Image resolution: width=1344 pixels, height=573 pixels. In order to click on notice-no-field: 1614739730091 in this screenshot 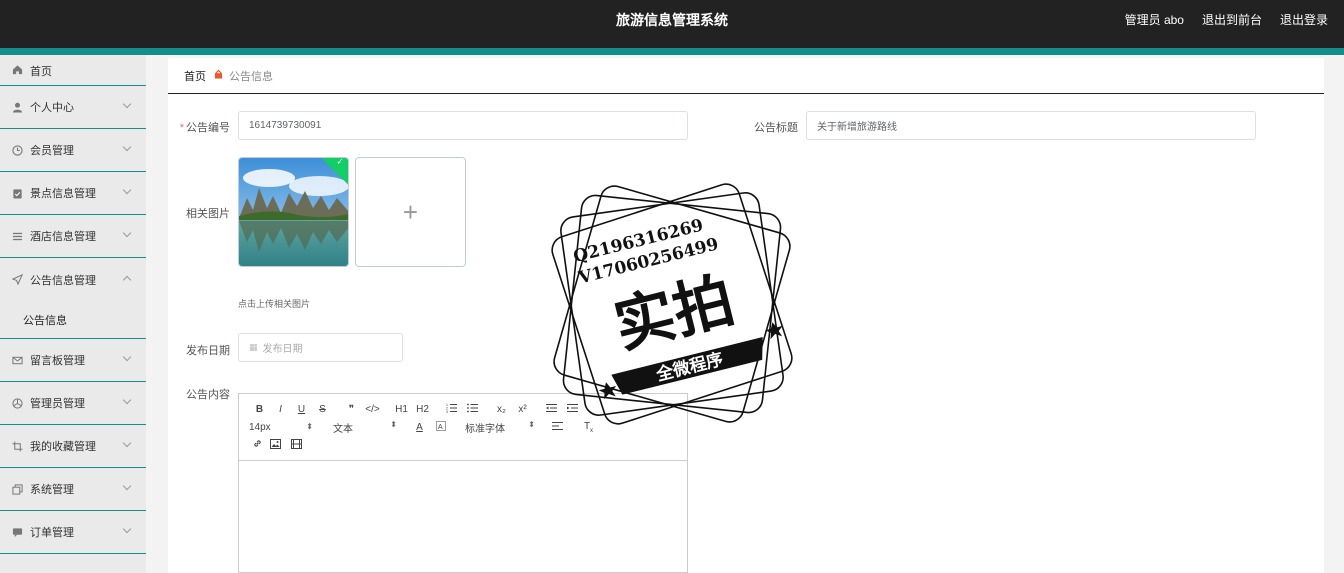, I will do `click(463, 125)`.